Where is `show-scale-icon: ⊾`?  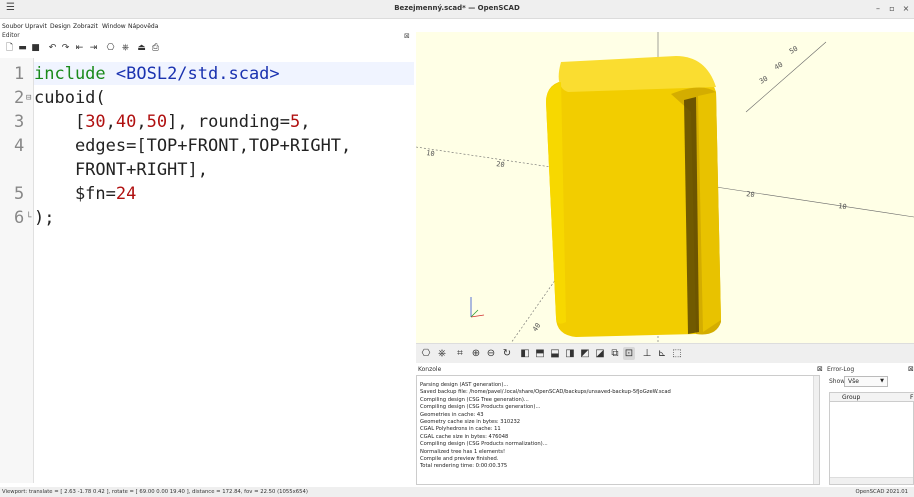 show-scale-icon: ⊾ is located at coordinates (662, 353).